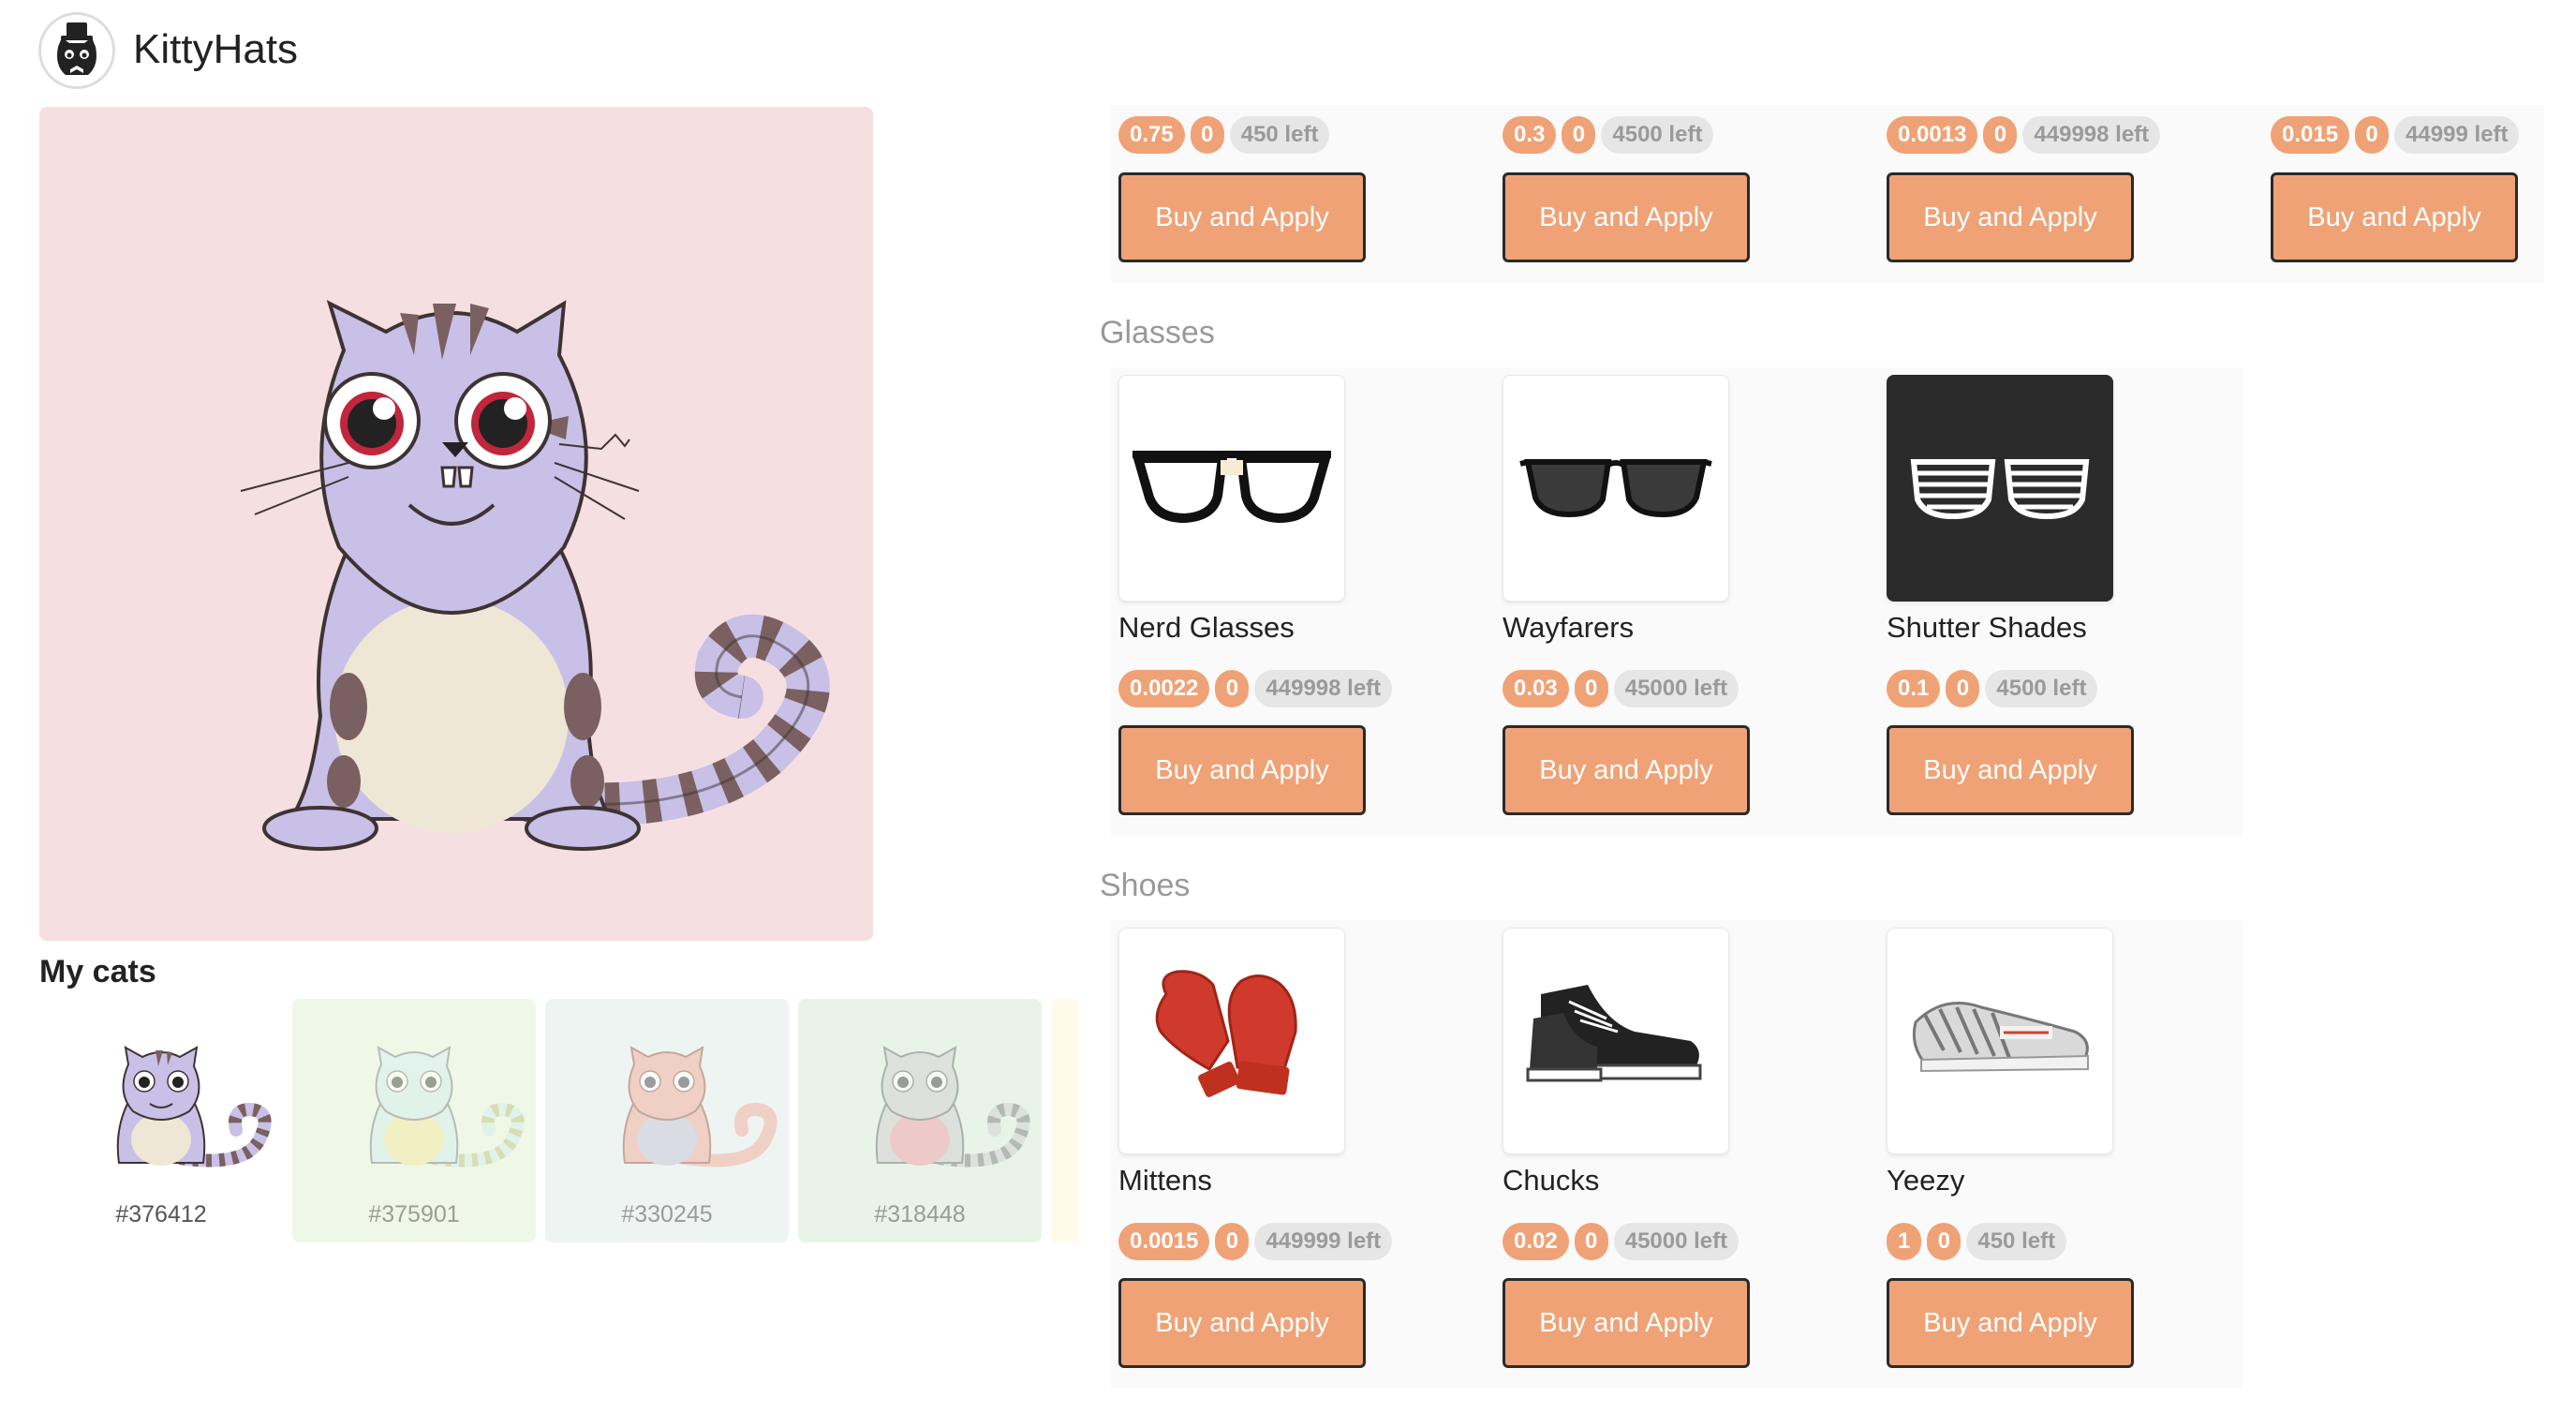 Image resolution: width=2576 pixels, height=1413 pixels. I want to click on stock-left-badge: 44999 left, so click(2457, 135).